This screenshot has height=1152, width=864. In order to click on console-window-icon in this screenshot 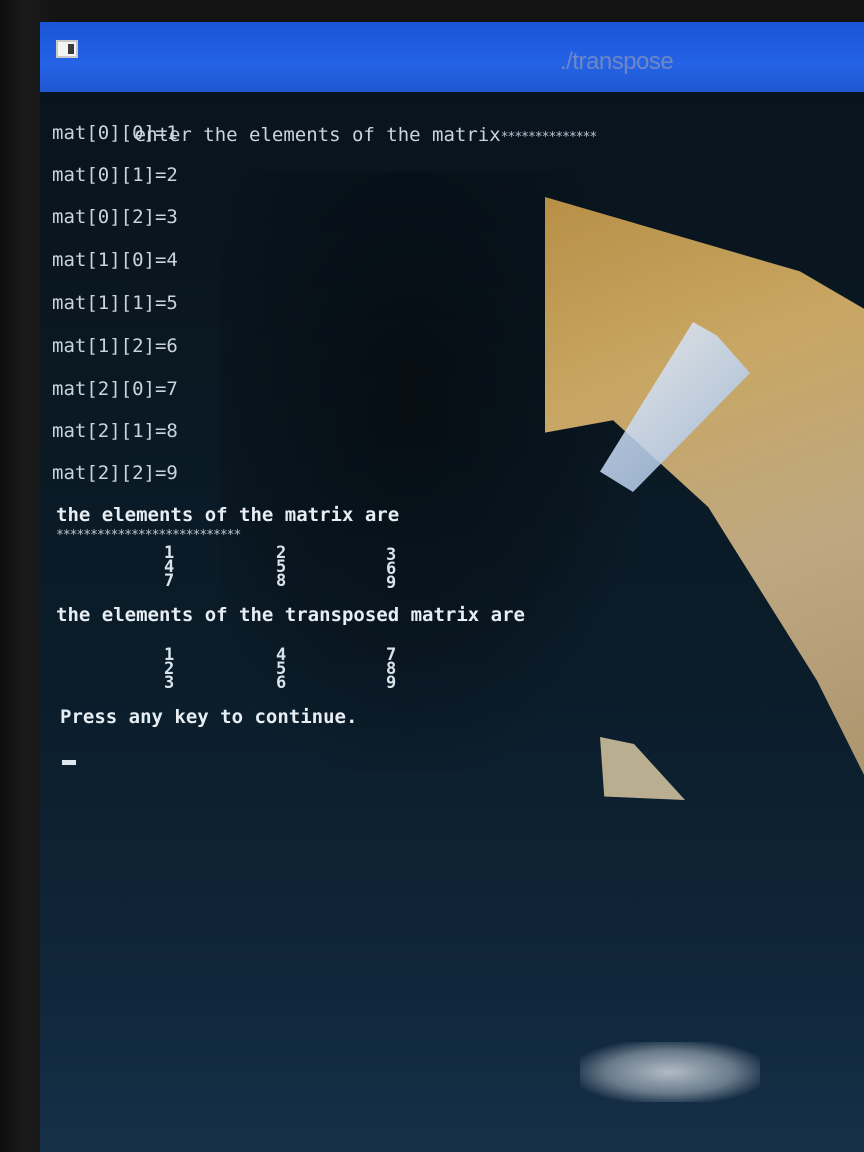, I will do `click(67, 49)`.